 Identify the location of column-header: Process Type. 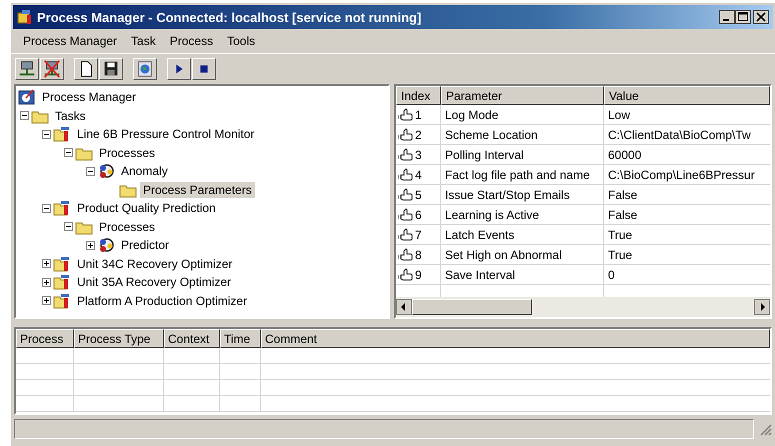
(119, 338).